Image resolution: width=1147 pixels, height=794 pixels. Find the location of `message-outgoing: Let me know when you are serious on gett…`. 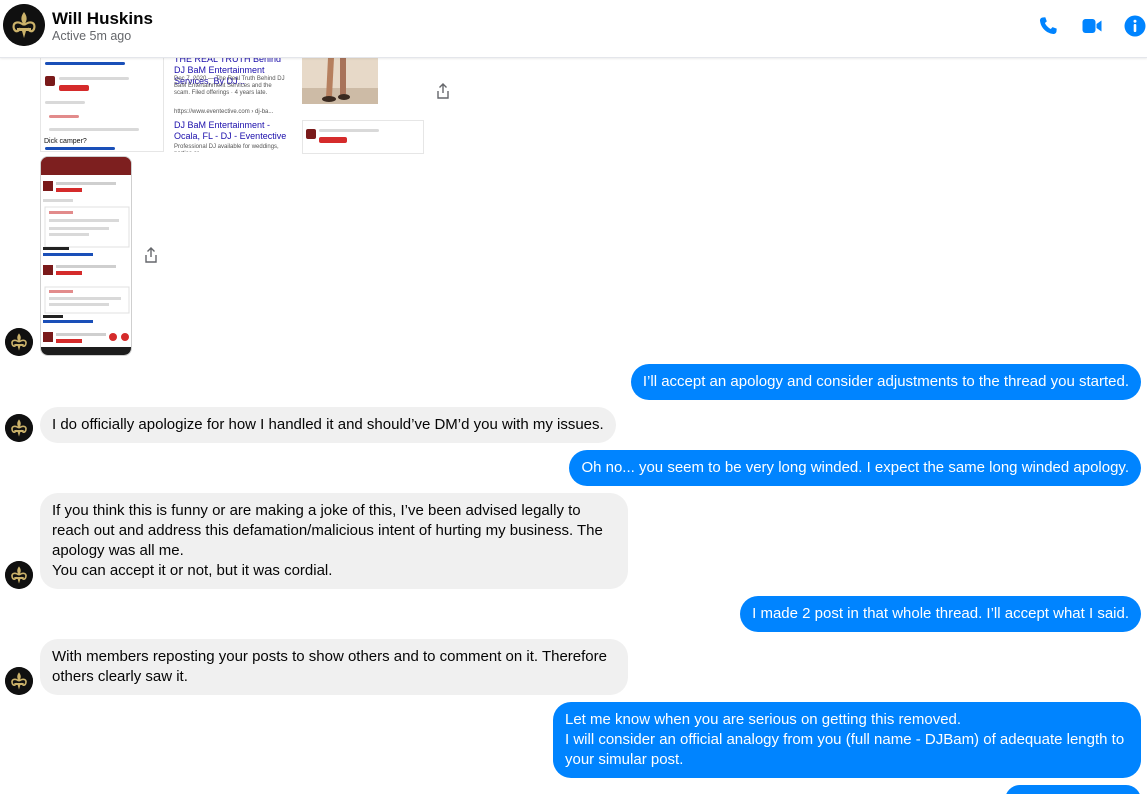

message-outgoing: Let me know when you are serious on gett… is located at coordinates (847, 740).